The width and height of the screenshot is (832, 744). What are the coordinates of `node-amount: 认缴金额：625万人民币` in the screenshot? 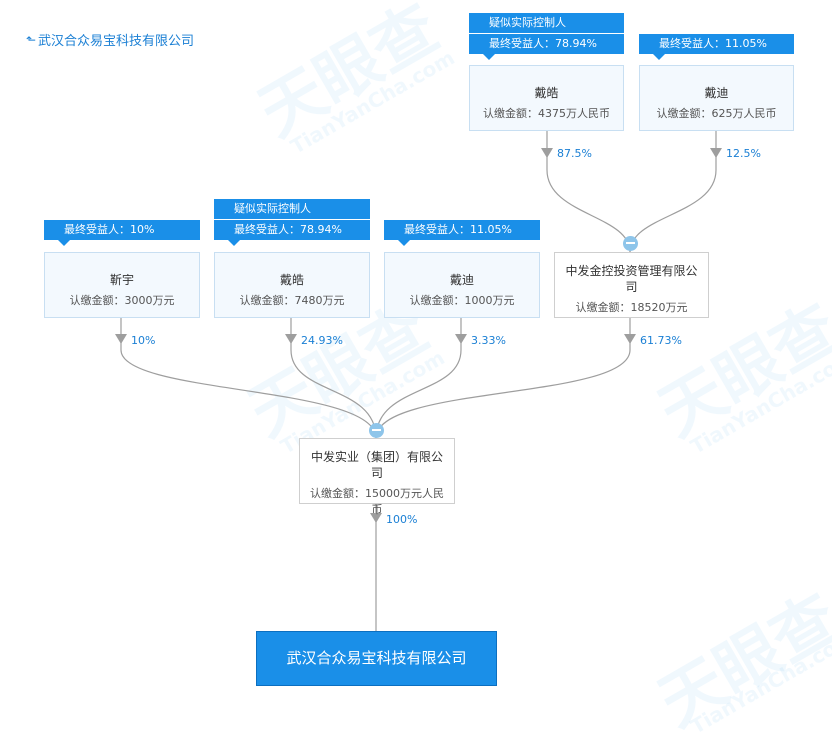 It's located at (716, 113).